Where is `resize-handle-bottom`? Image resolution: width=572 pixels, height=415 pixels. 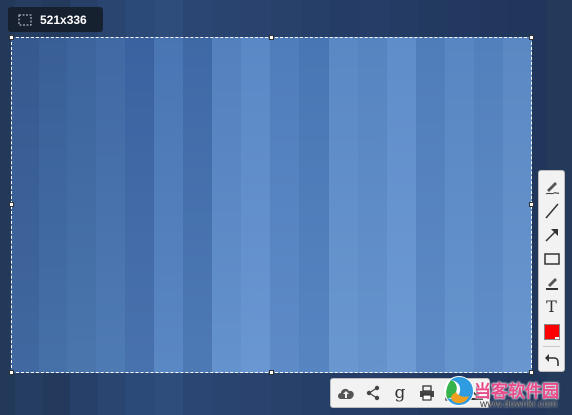 resize-handle-bottom is located at coordinates (271, 372).